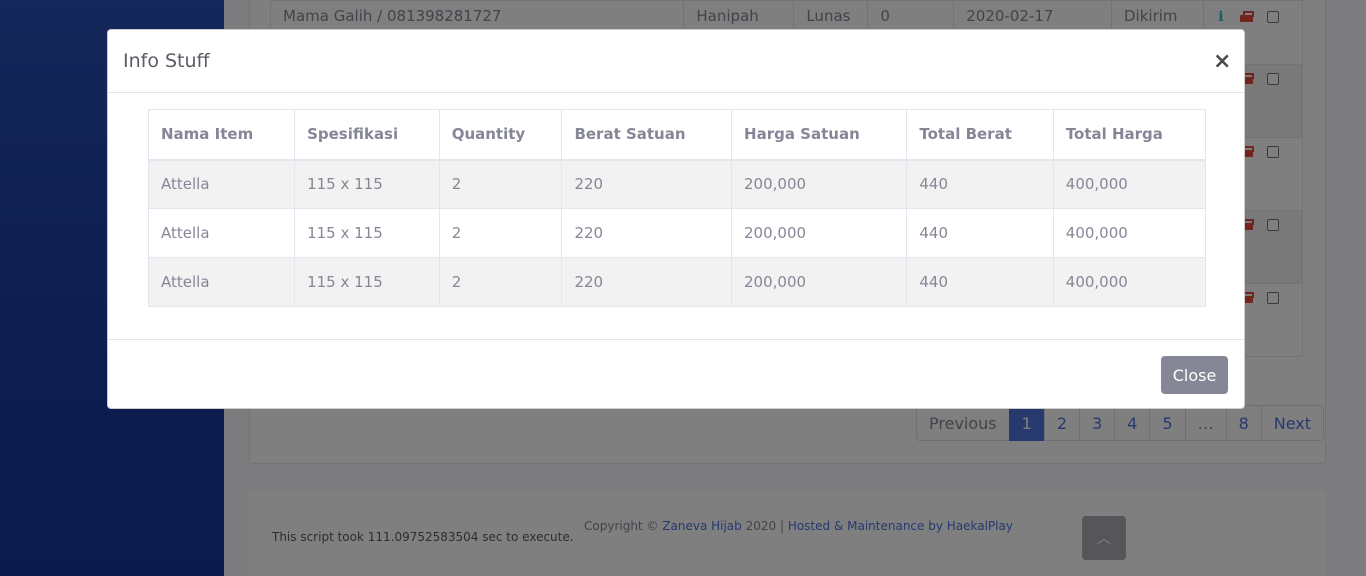  What do you see at coordinates (980, 135) in the screenshot?
I see `column-header: Total Berat` at bounding box center [980, 135].